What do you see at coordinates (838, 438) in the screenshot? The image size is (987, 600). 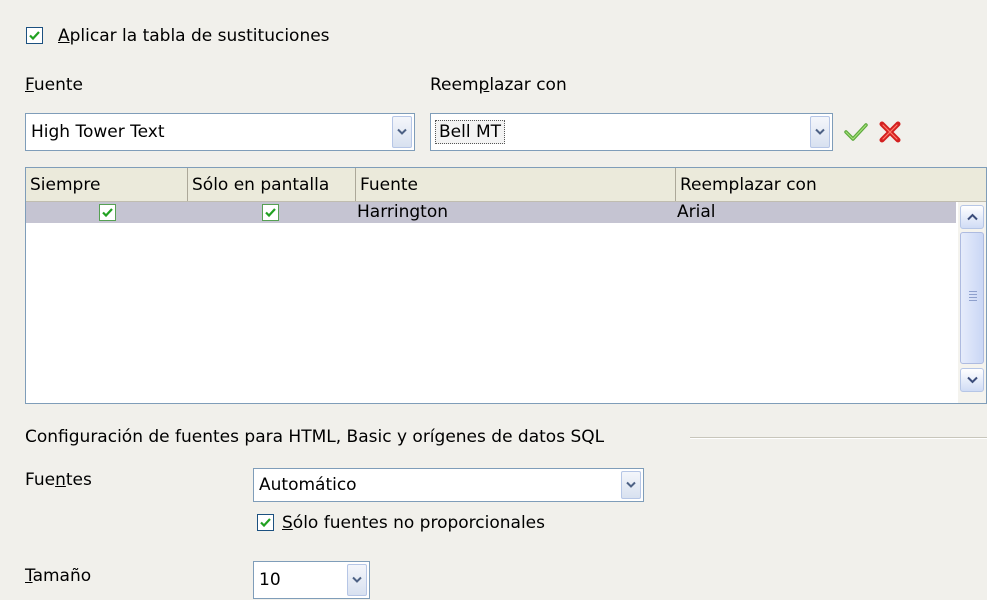 I see `section-divider` at bounding box center [838, 438].